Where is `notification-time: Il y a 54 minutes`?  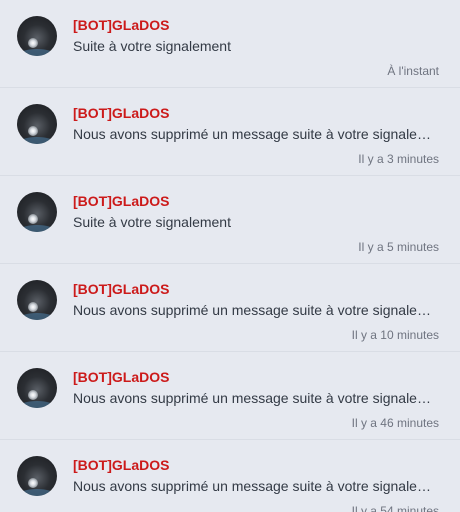
notification-time: Il y a 54 minutes is located at coordinates (395, 508).